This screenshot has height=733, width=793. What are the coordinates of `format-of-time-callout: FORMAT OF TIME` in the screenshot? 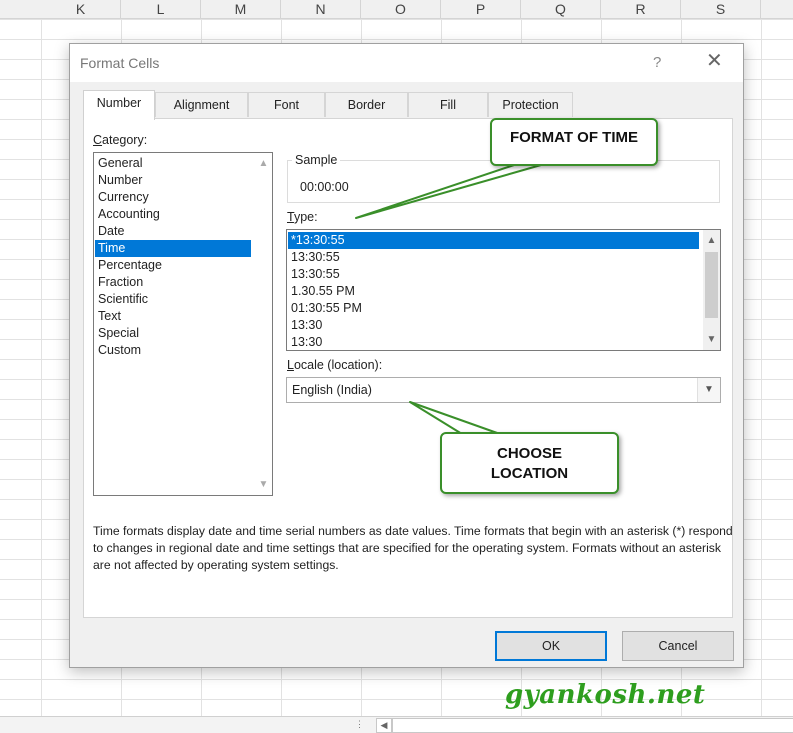 It's located at (574, 142).